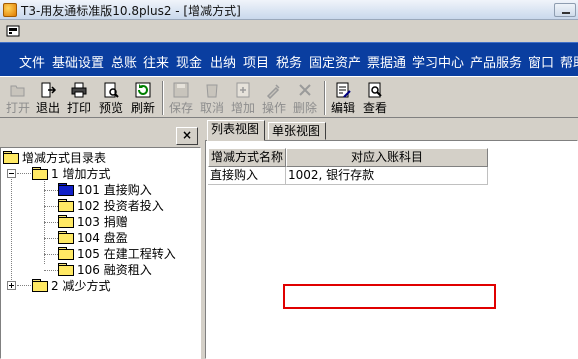  What do you see at coordinates (143, 90) in the screenshot?
I see `refresh-icon` at bounding box center [143, 90].